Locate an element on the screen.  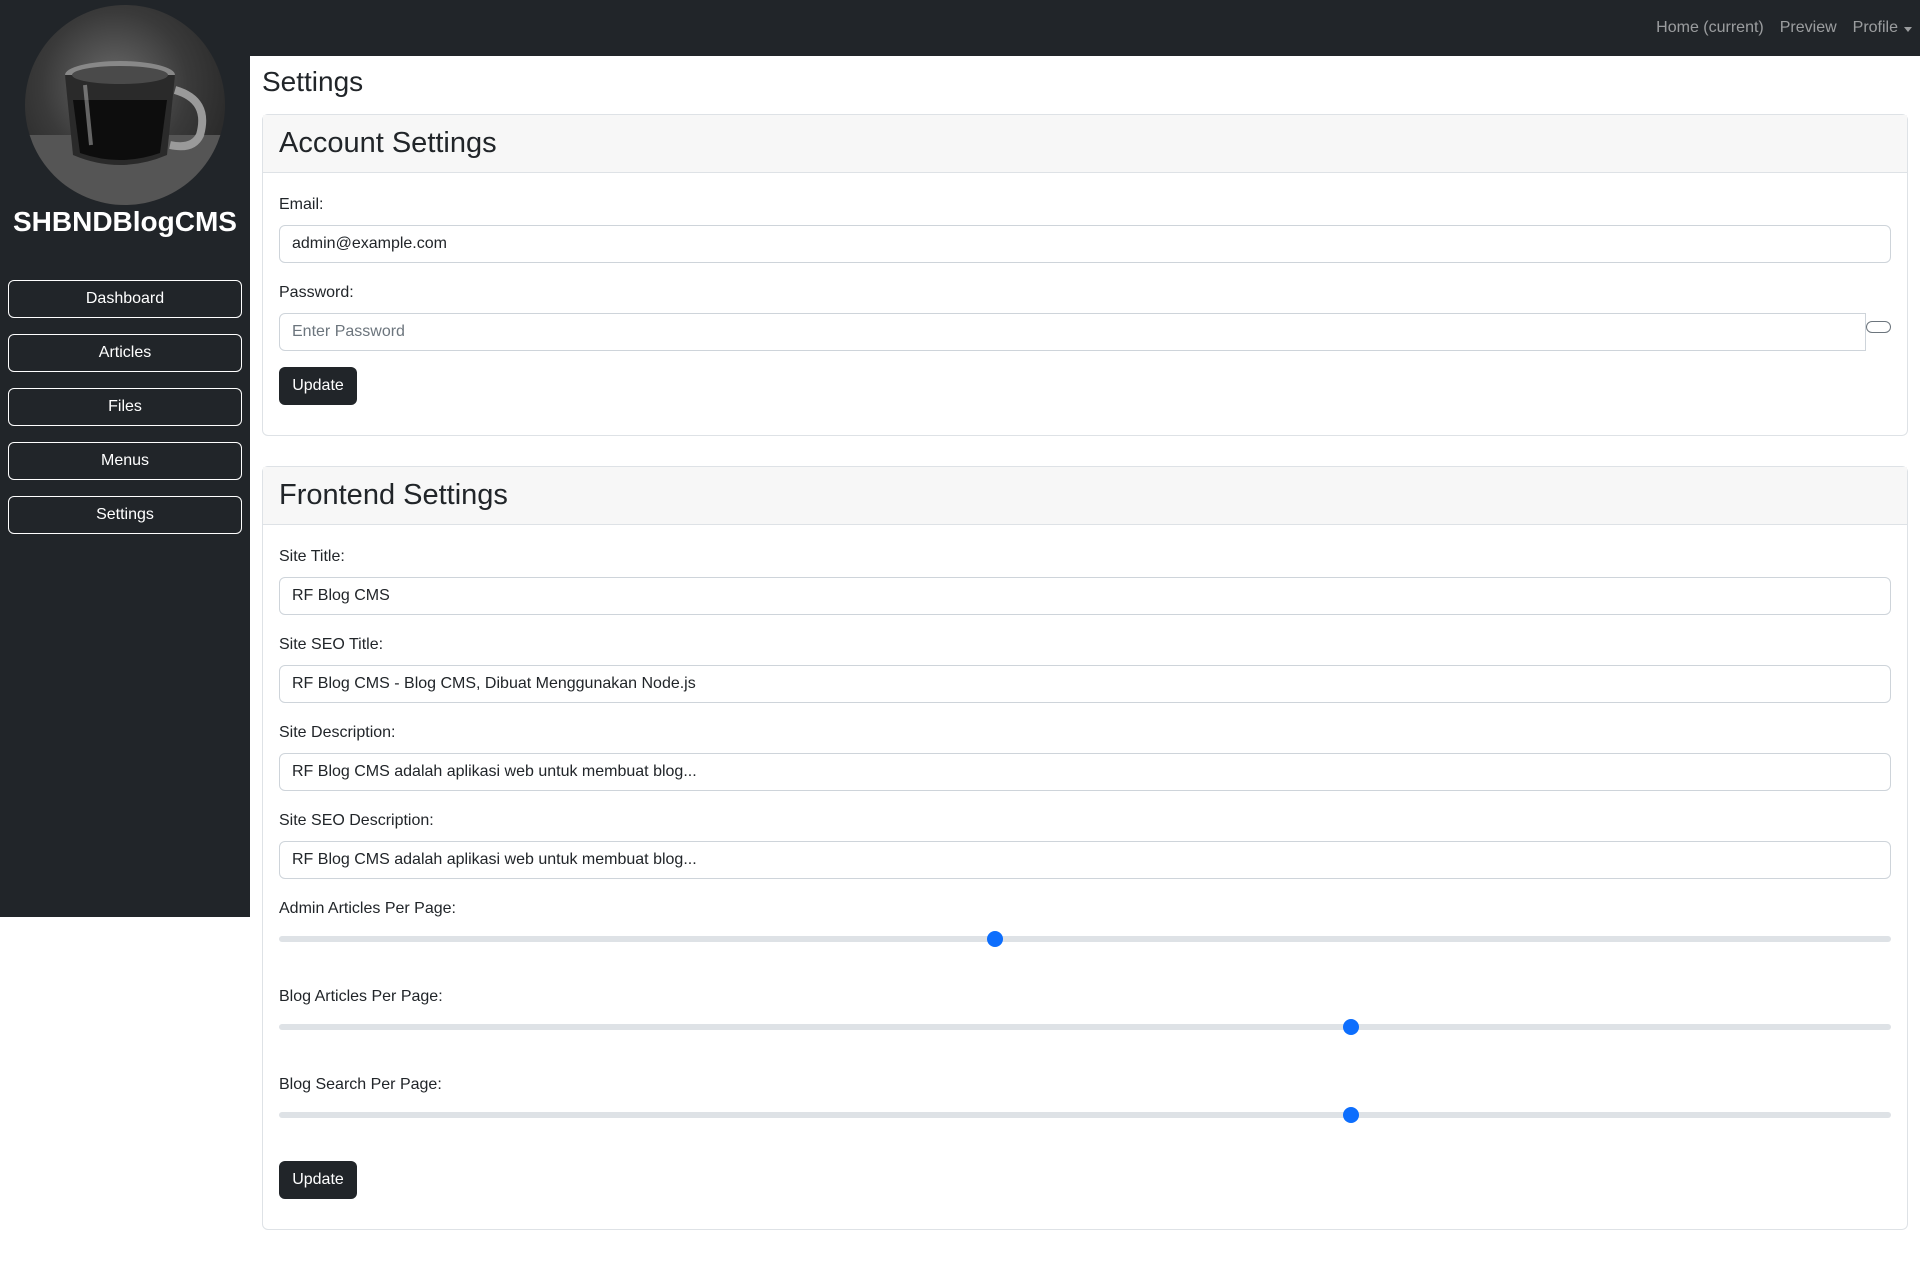
coffee-cup-photo is located at coordinates (125, 133).